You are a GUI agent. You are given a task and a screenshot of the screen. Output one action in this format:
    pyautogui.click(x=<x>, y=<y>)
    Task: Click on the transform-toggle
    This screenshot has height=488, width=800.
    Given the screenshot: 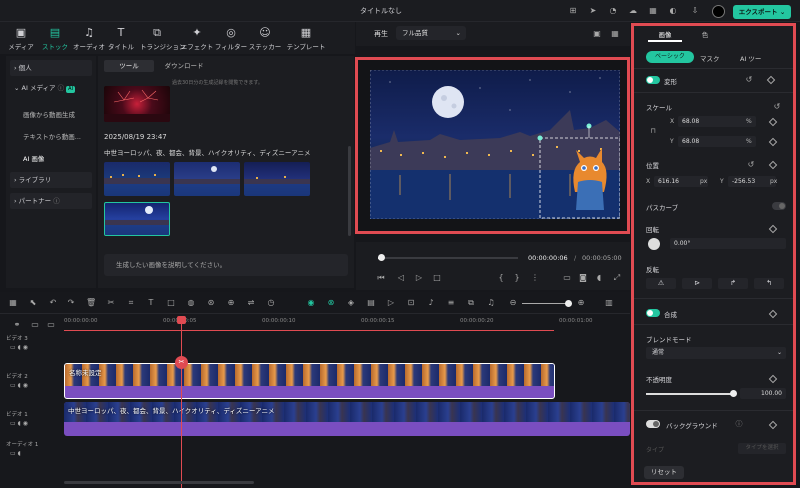 What is the action you would take?
    pyautogui.click(x=653, y=80)
    